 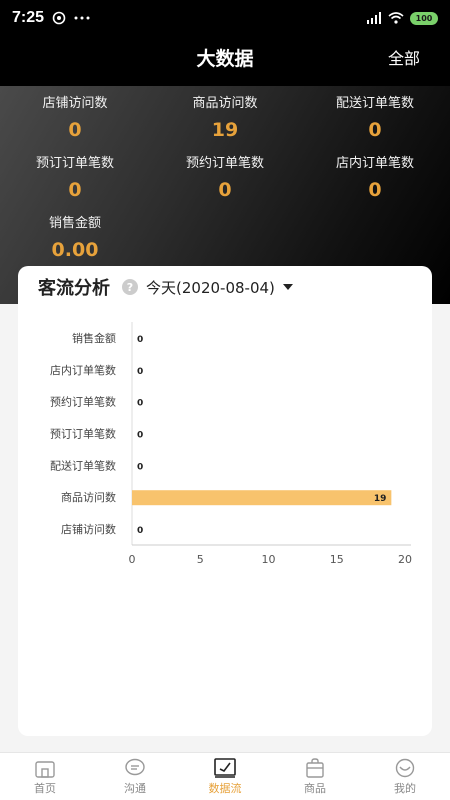 What do you see at coordinates (225, 116) in the screenshot?
I see `stat-product-visits: 商品访问数 19` at bounding box center [225, 116].